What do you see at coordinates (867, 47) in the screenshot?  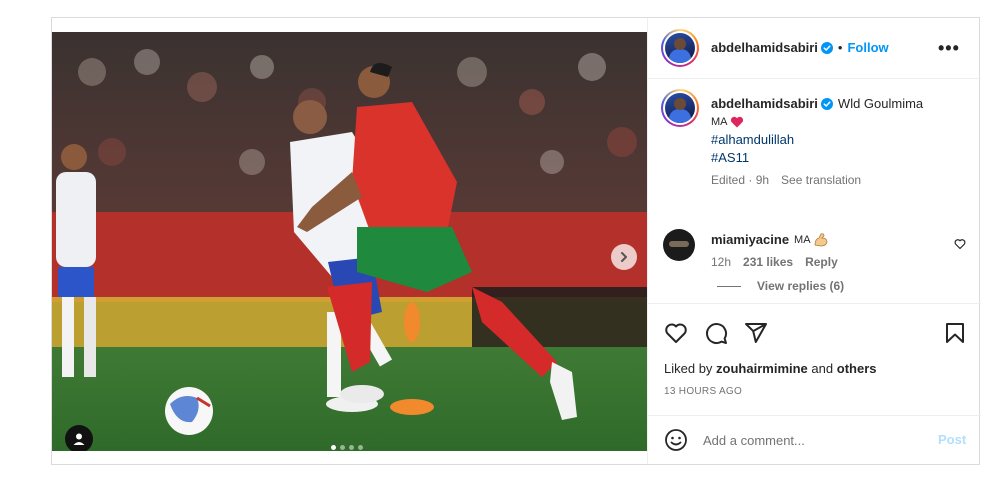 I see `follow-button: Follow` at bounding box center [867, 47].